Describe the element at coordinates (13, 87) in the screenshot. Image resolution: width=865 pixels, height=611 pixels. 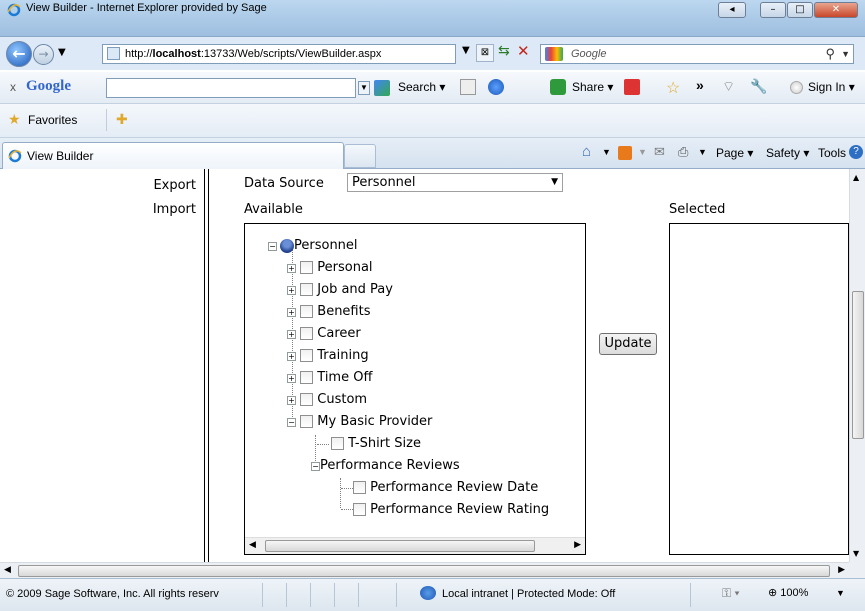
I see `close-toolbar-button: x` at that location.